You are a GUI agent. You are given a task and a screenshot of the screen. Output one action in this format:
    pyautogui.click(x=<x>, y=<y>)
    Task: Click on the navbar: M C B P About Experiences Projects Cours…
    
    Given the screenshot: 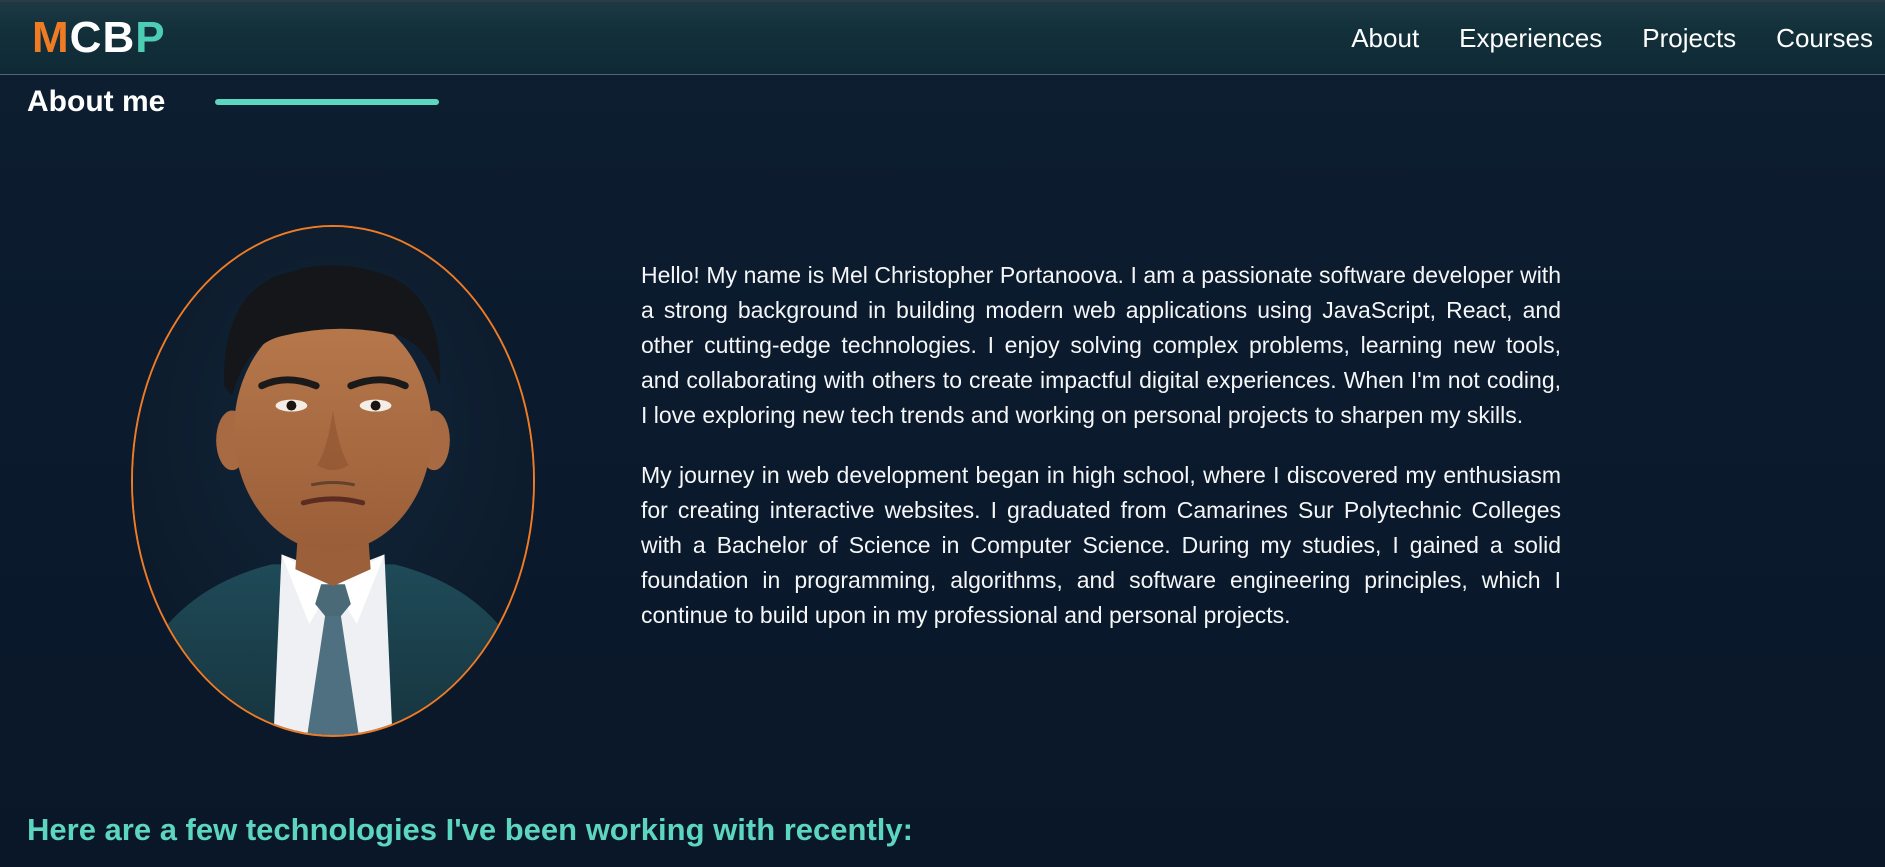 What is the action you would take?
    pyautogui.click(x=942, y=37)
    